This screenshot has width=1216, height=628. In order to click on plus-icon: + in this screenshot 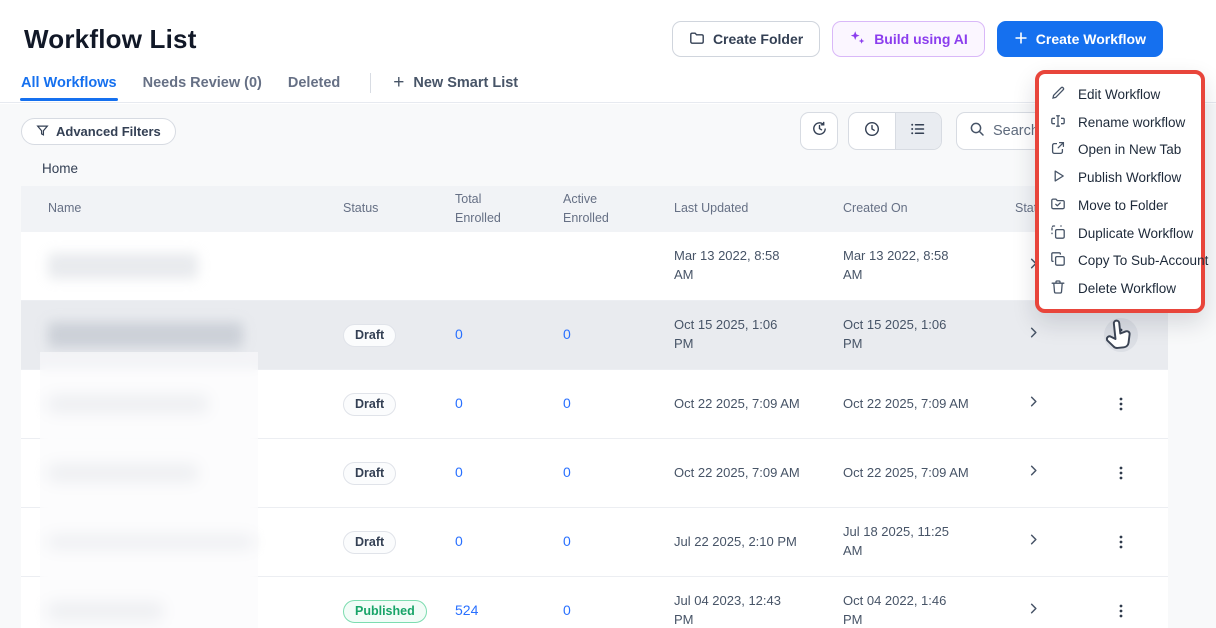, I will do `click(399, 82)`.